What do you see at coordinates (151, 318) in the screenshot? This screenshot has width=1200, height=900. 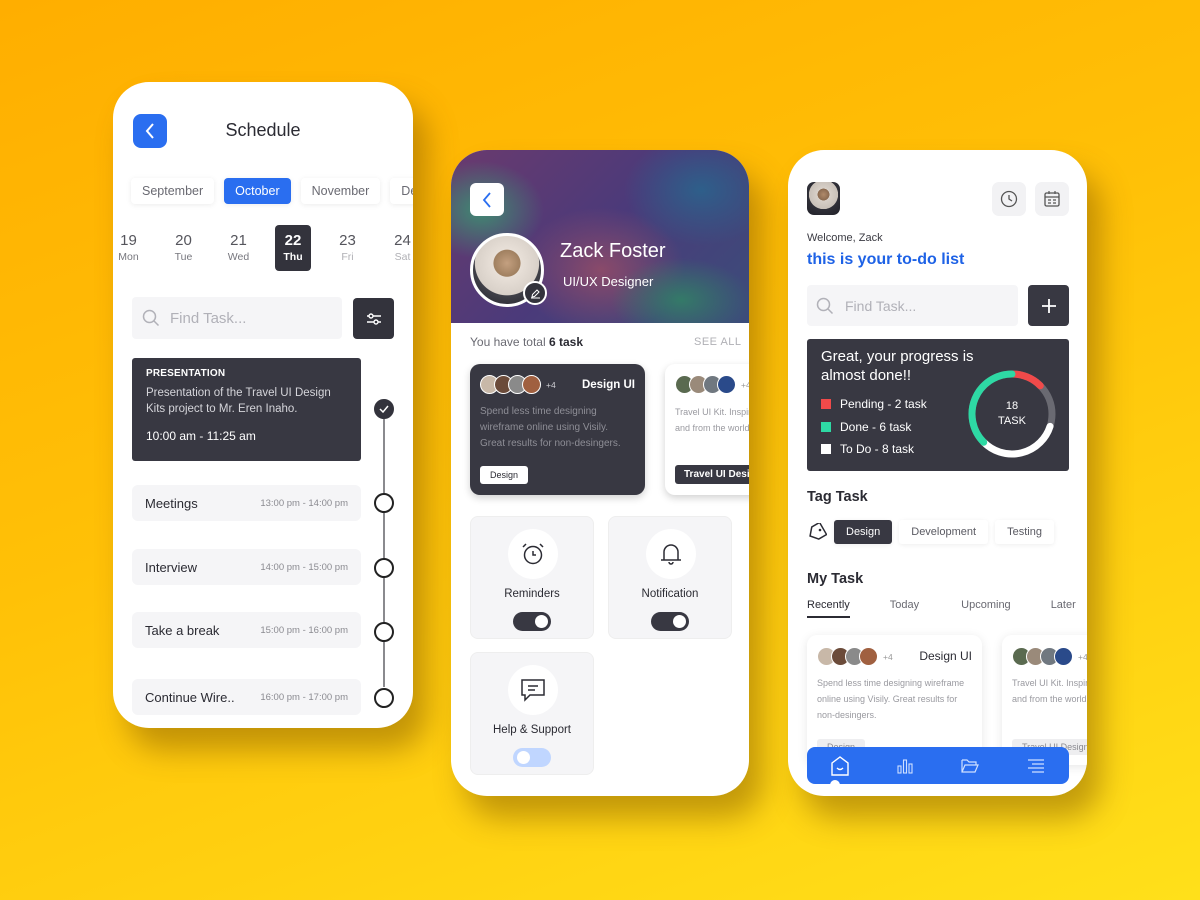 I see `search-icon` at bounding box center [151, 318].